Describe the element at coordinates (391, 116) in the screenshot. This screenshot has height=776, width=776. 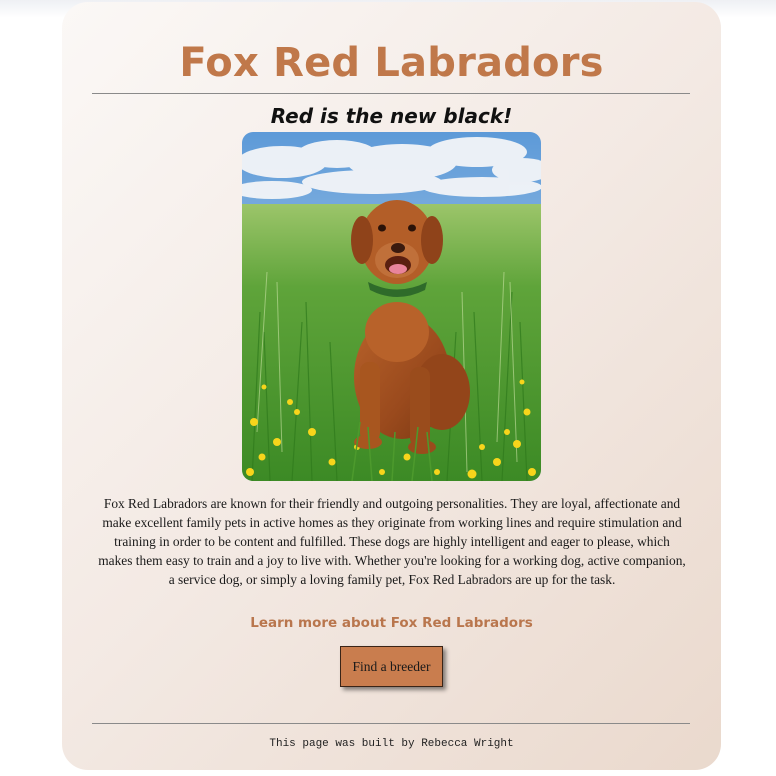
I see `page-subtitle: Red is the new black!` at that location.